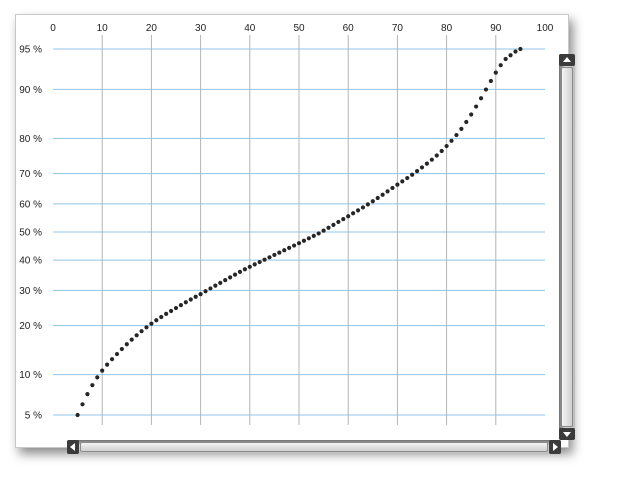 The width and height of the screenshot is (624, 491). I want to click on x-tick-label: 40, so click(250, 28).